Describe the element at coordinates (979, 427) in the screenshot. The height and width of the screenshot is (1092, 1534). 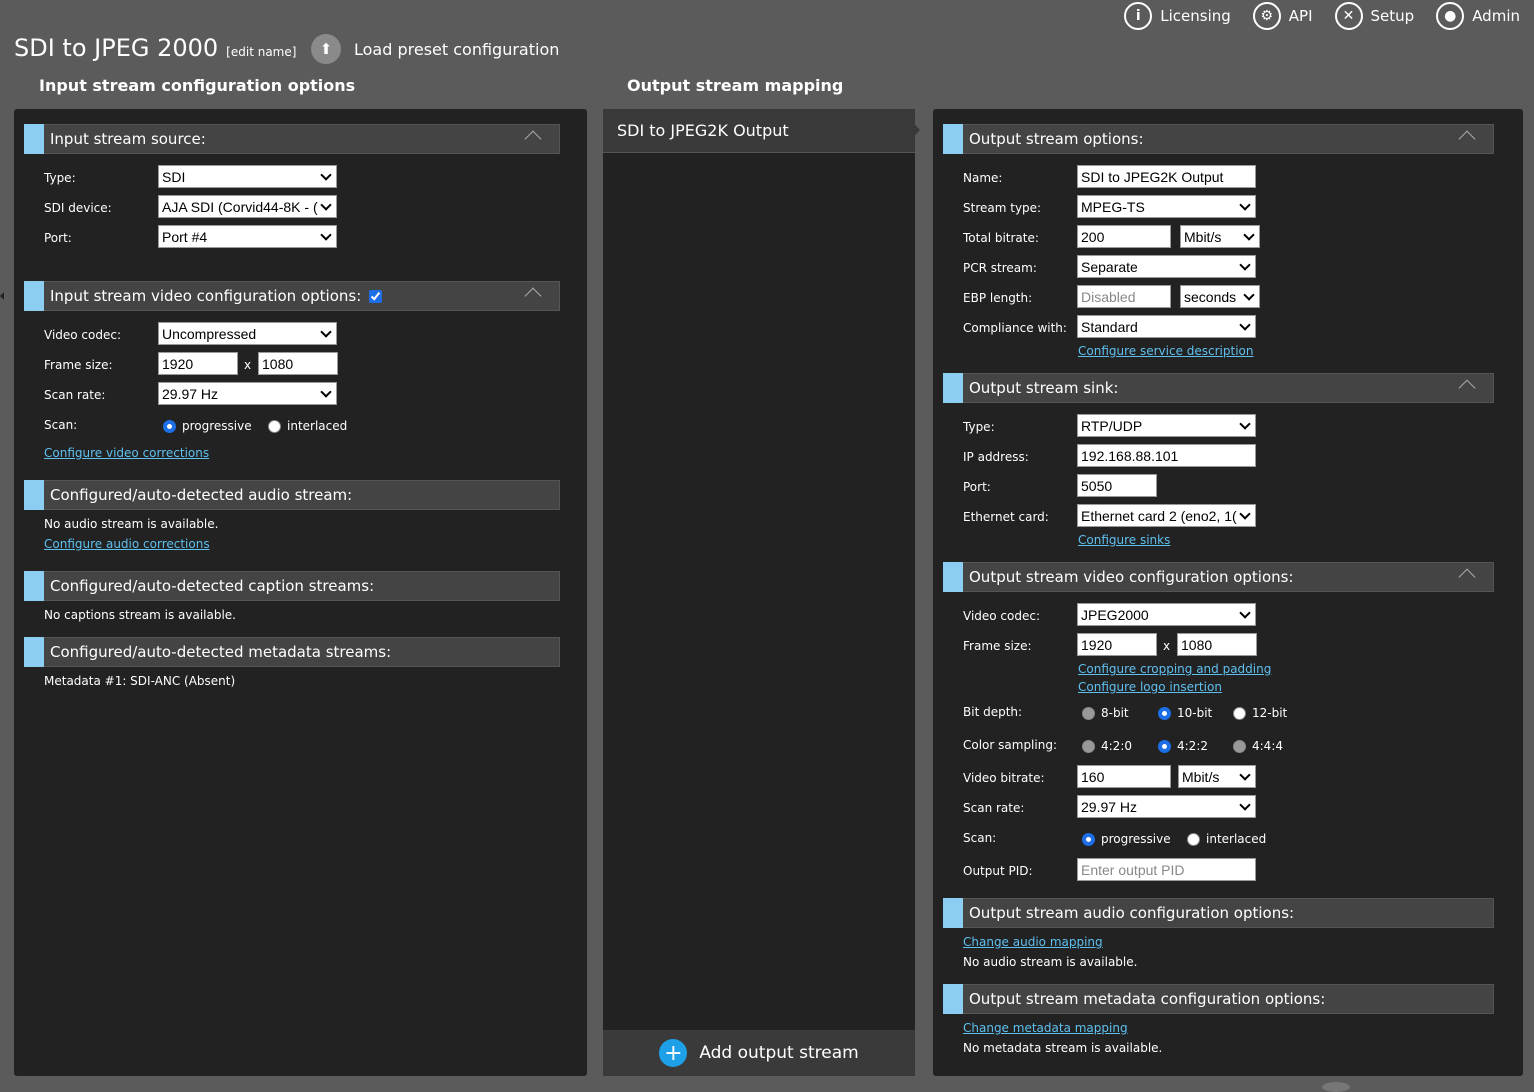
I see `sink-type-label: Type:` at that location.